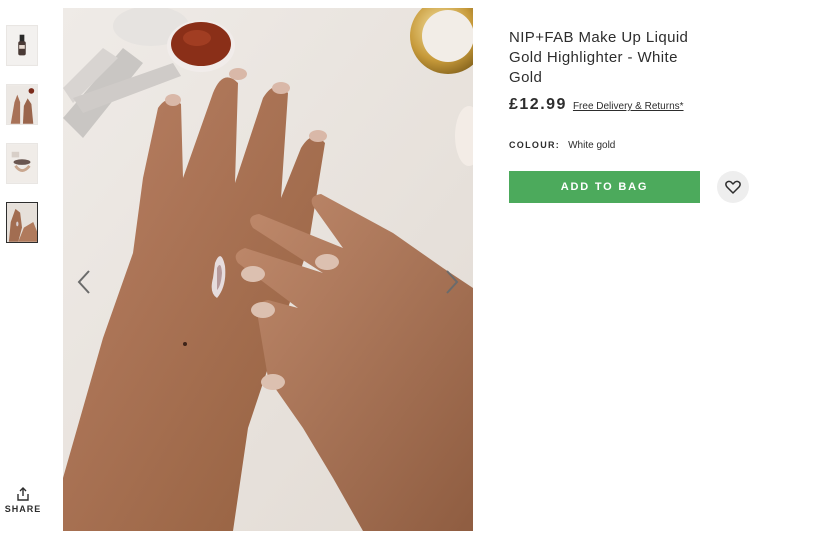 The height and width of the screenshot is (538, 821). Describe the element at coordinates (628, 106) in the screenshot. I see `delivery-returns-link: Free Delivery & Returns*` at that location.